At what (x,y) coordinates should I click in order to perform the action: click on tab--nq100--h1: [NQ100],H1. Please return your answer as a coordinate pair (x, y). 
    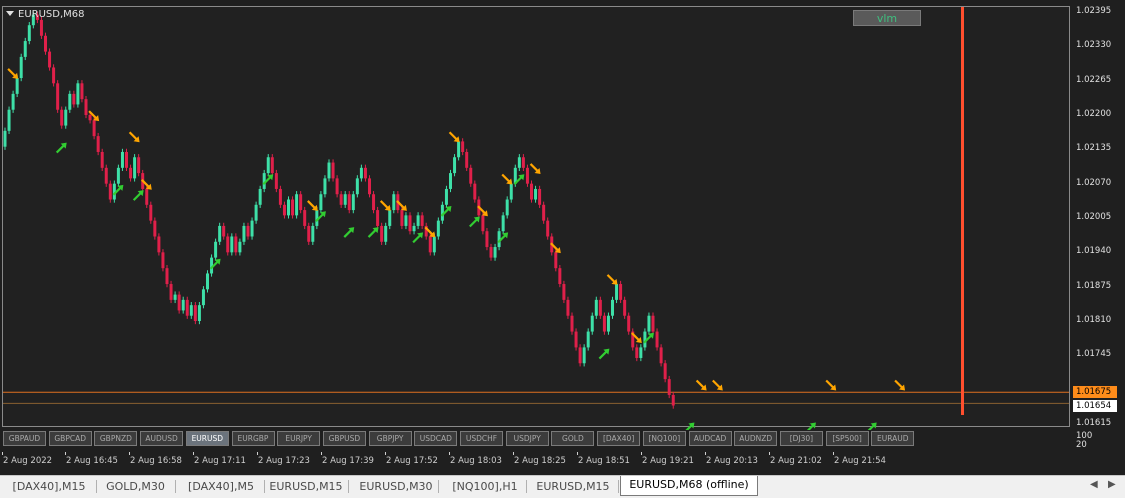
    Looking at the image, I should click on (485, 486).